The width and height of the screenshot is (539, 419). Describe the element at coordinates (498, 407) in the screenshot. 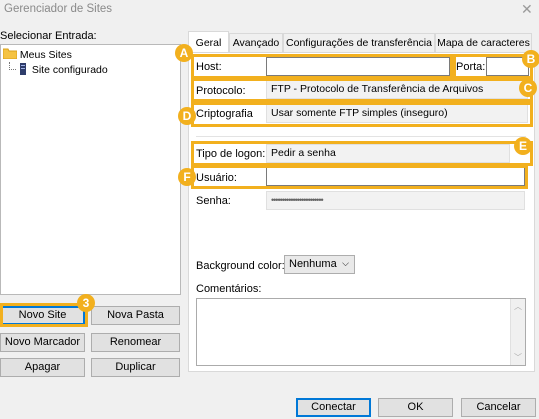

I see `cancel-button: Cancelar` at that location.